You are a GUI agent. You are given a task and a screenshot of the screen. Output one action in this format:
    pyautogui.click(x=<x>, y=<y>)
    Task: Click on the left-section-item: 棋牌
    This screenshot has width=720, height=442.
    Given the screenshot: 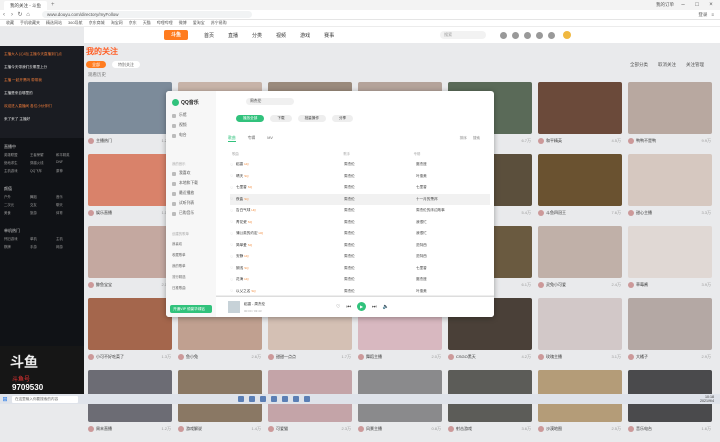 What is the action you would take?
    pyautogui.click(x=17, y=246)
    